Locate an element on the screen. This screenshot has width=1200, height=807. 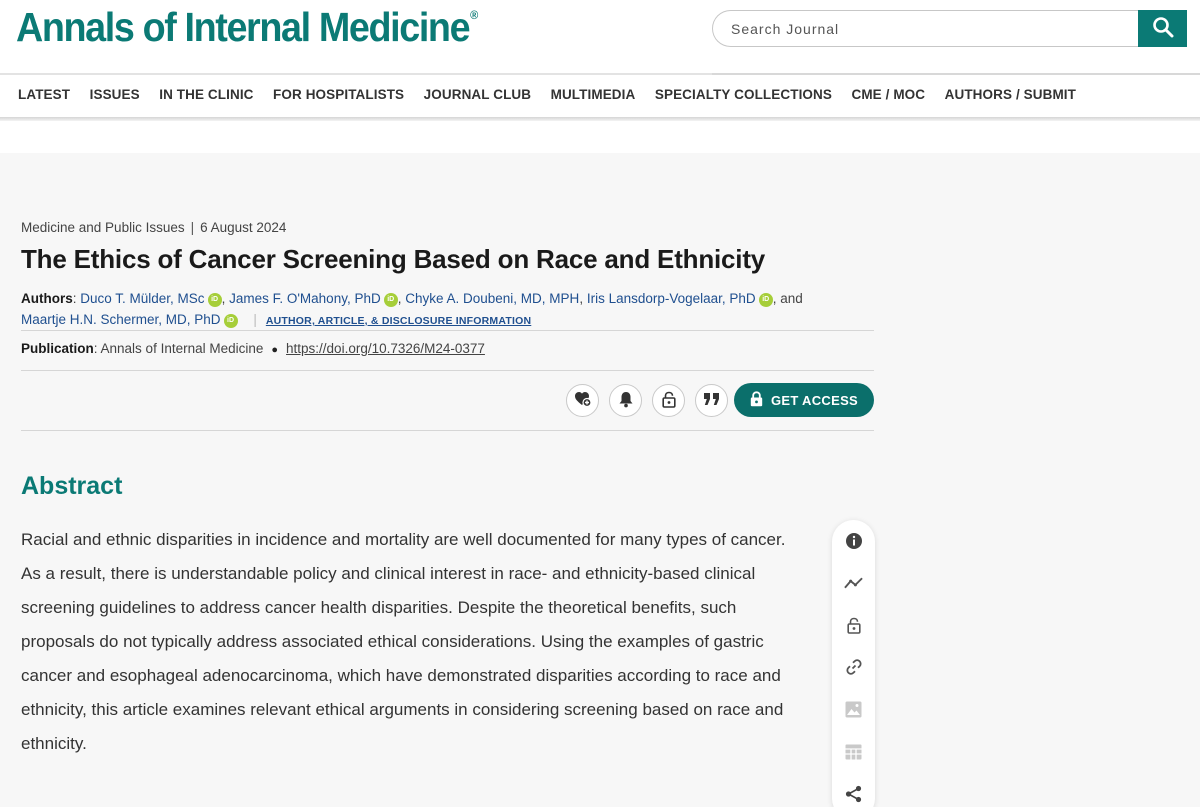
search-button is located at coordinates (1162, 28).